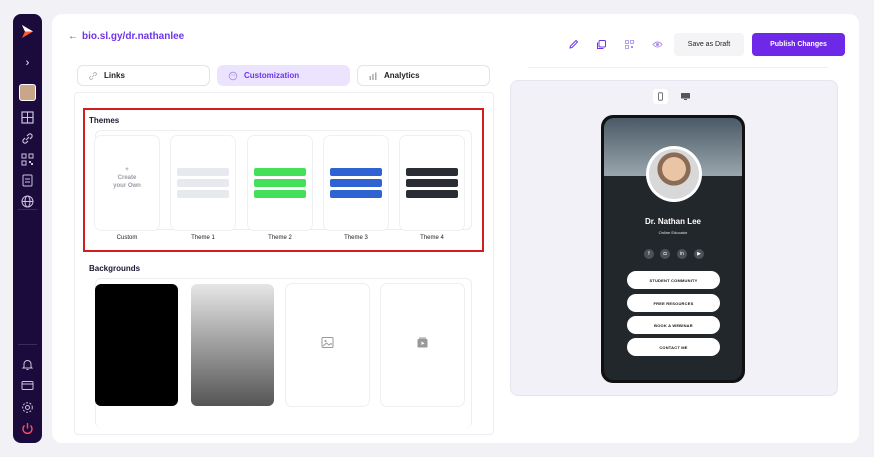 The image size is (874, 457). What do you see at coordinates (27, 385) in the screenshot?
I see `billing-card-icon` at bounding box center [27, 385].